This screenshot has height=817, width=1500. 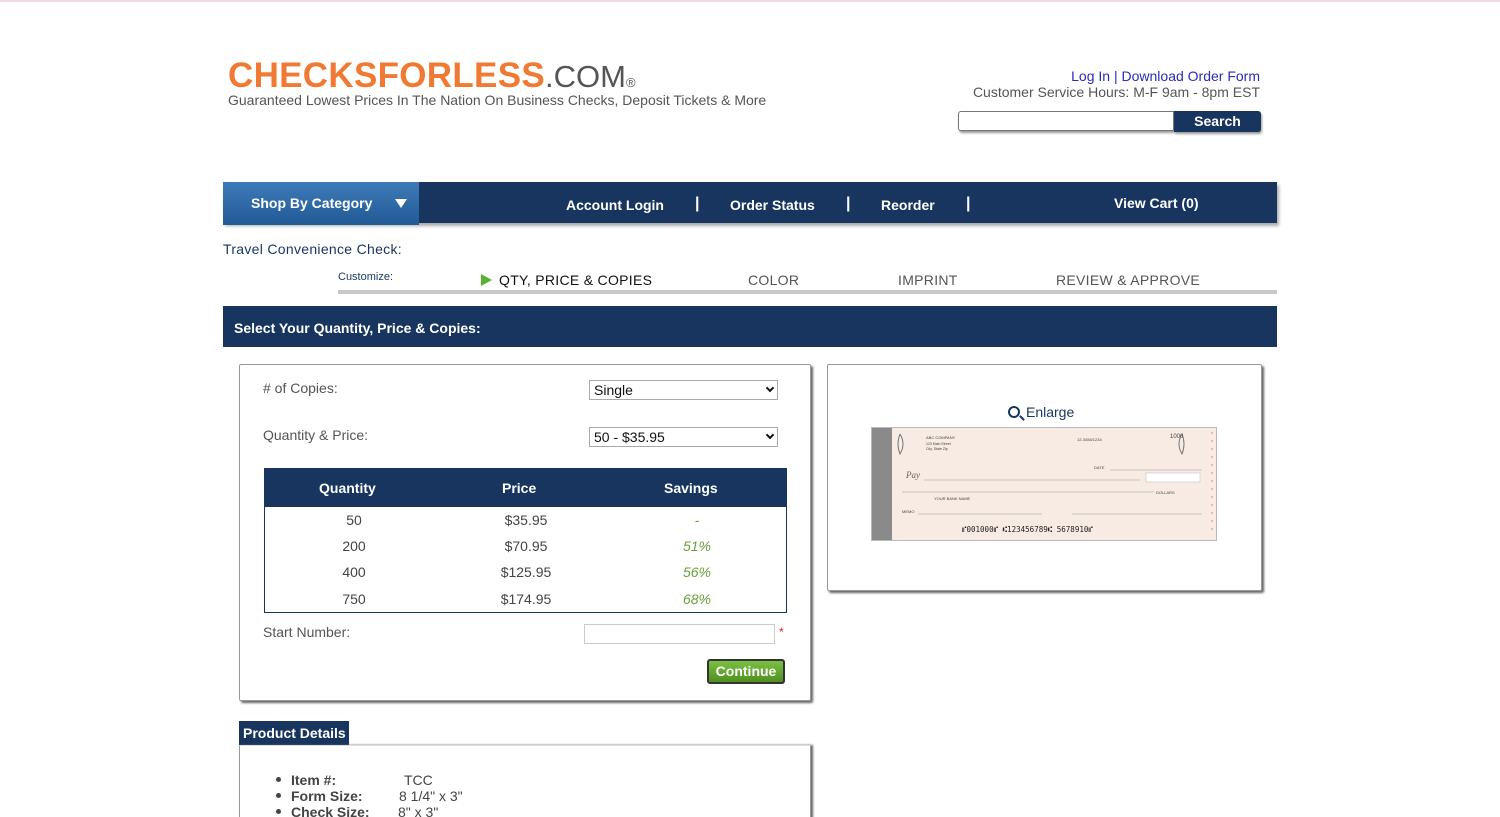 What do you see at coordinates (519, 488) in the screenshot?
I see `column-header-price: Price` at bounding box center [519, 488].